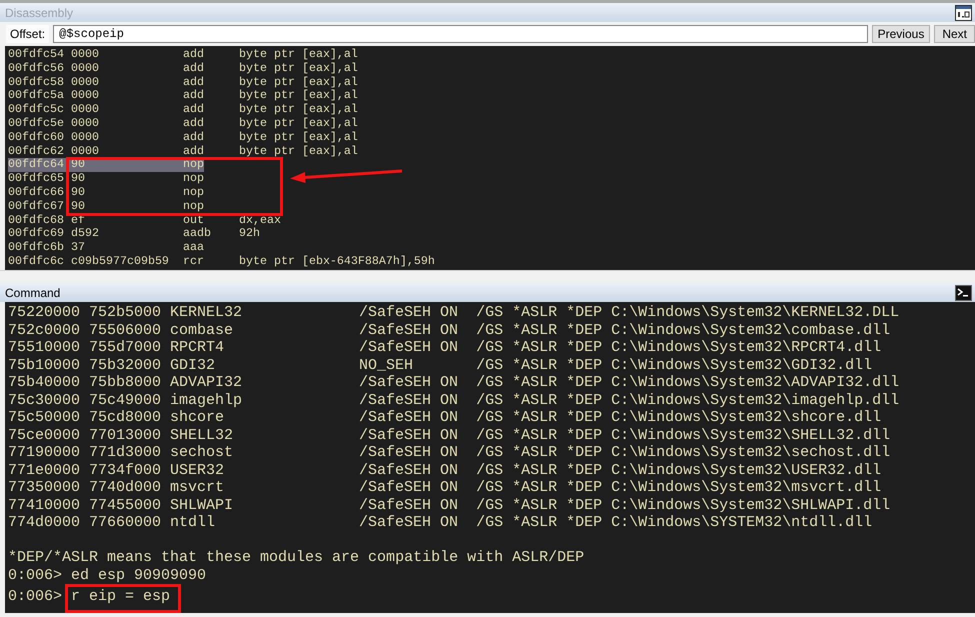 The width and height of the screenshot is (975, 617). What do you see at coordinates (28, 34) in the screenshot?
I see `offset-label: Offset:` at bounding box center [28, 34].